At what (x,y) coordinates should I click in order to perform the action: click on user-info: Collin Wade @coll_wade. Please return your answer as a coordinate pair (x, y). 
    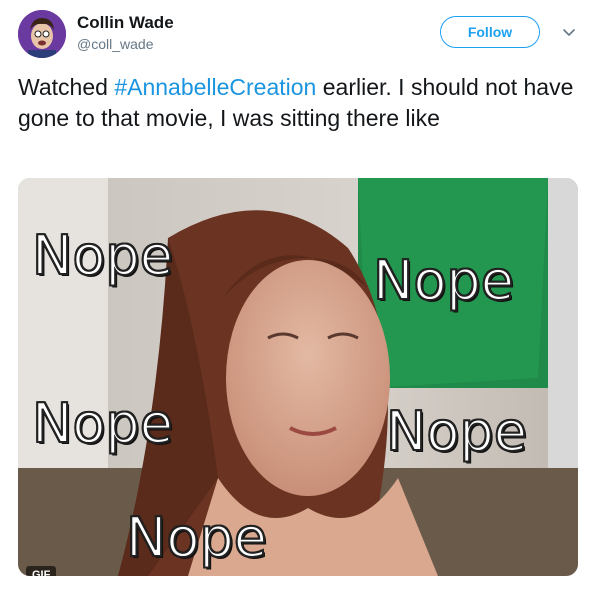
    Looking at the image, I should click on (125, 33).